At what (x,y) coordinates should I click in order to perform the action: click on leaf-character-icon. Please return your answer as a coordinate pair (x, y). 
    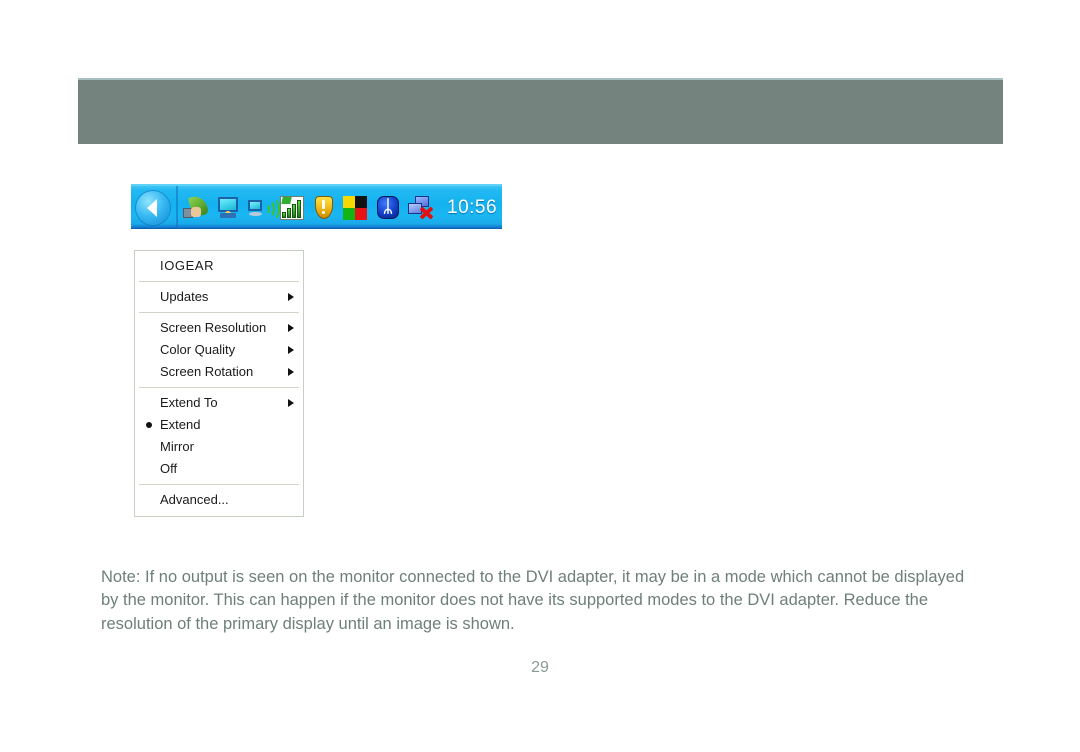
    Looking at the image, I should click on (196, 207).